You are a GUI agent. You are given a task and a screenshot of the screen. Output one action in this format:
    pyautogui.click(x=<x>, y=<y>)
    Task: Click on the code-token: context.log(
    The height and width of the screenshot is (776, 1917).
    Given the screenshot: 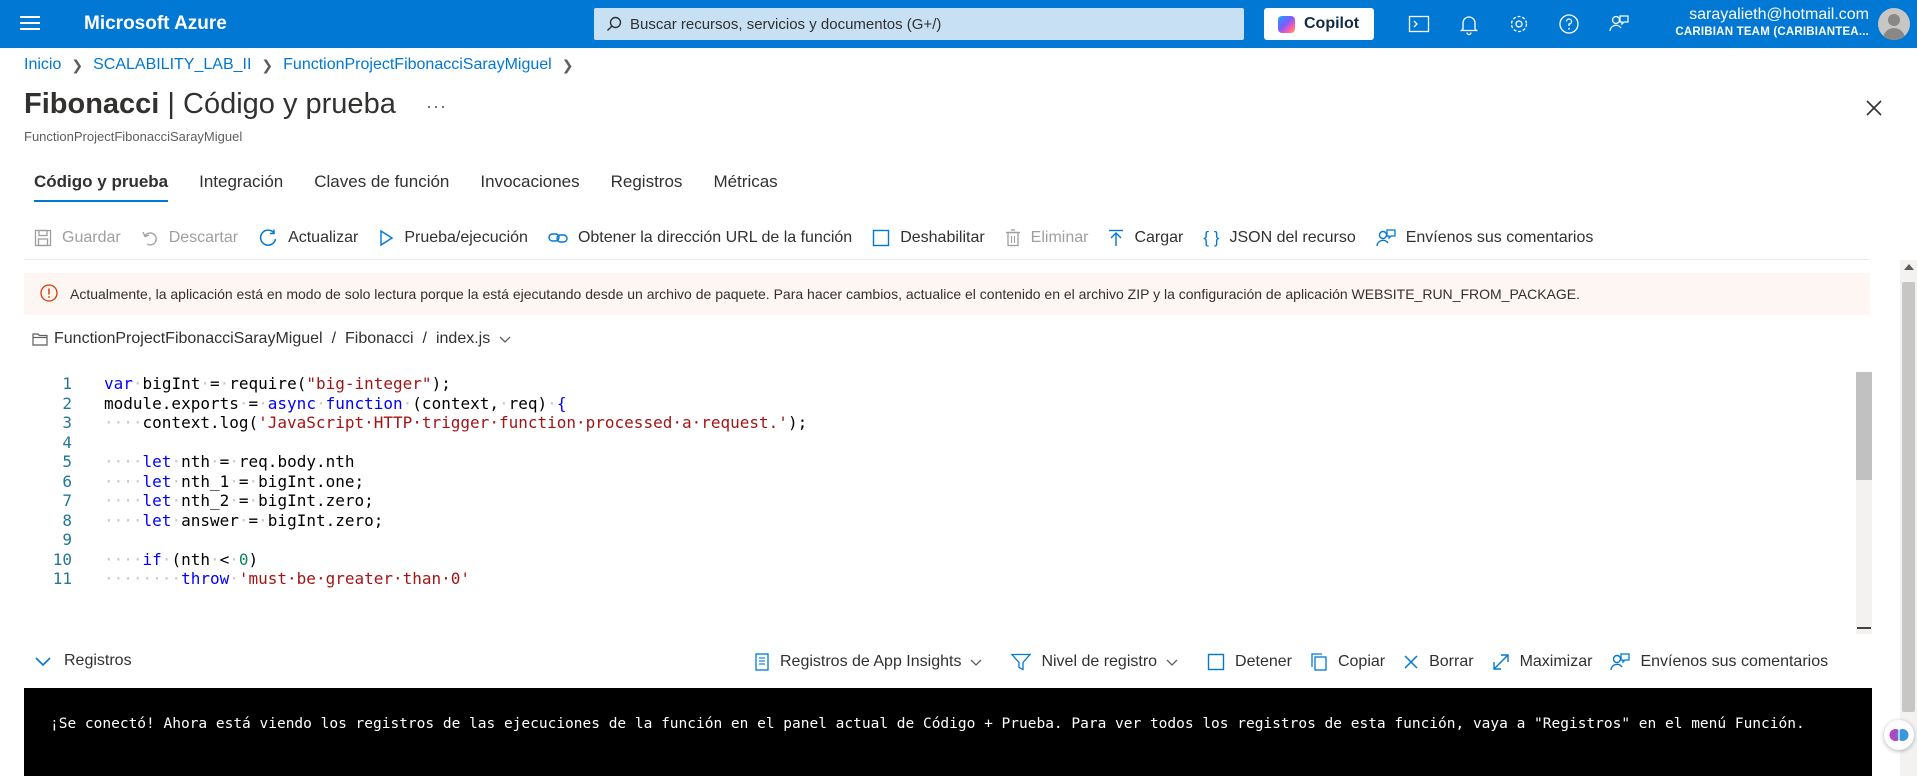 What is the action you would take?
    pyautogui.click(x=200, y=422)
    